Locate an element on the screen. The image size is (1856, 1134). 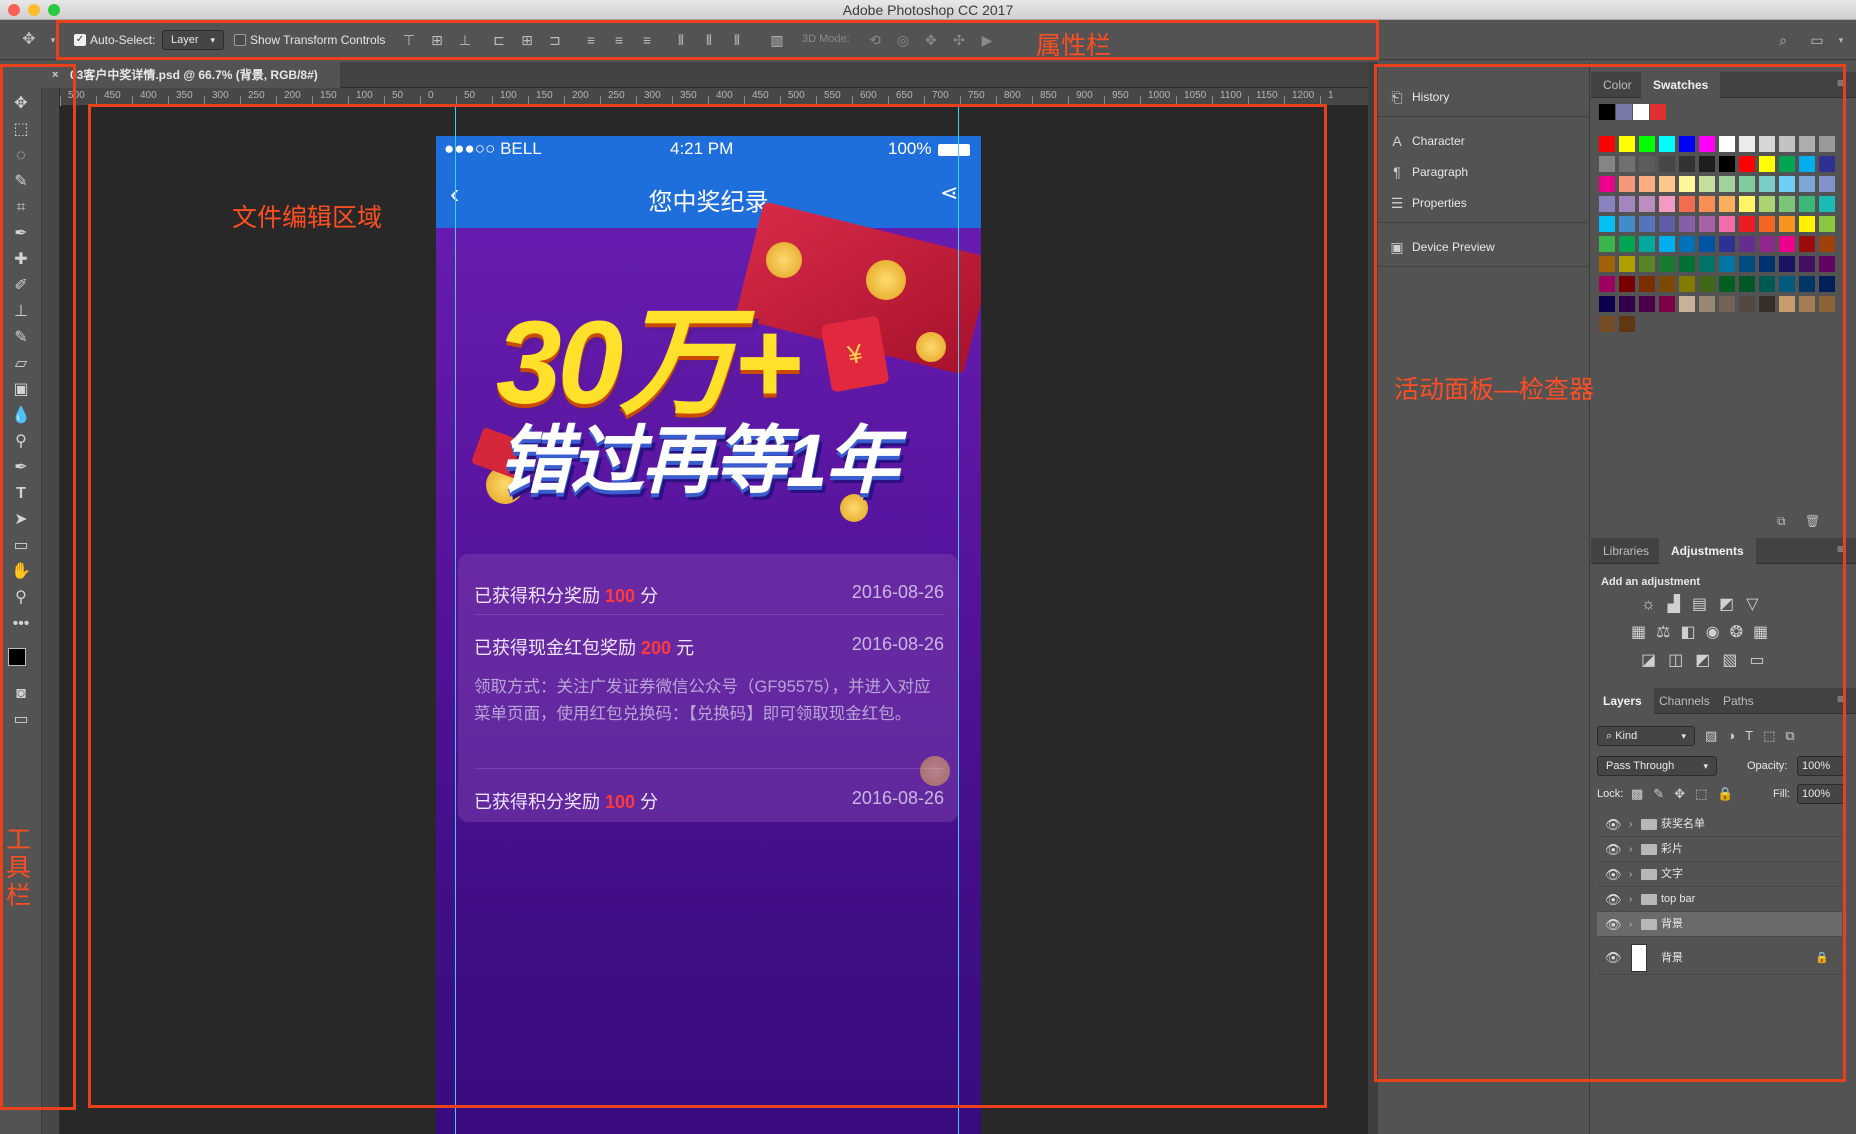
annotation-label-canvas: 文件编辑区域 is located at coordinates (307, 218).